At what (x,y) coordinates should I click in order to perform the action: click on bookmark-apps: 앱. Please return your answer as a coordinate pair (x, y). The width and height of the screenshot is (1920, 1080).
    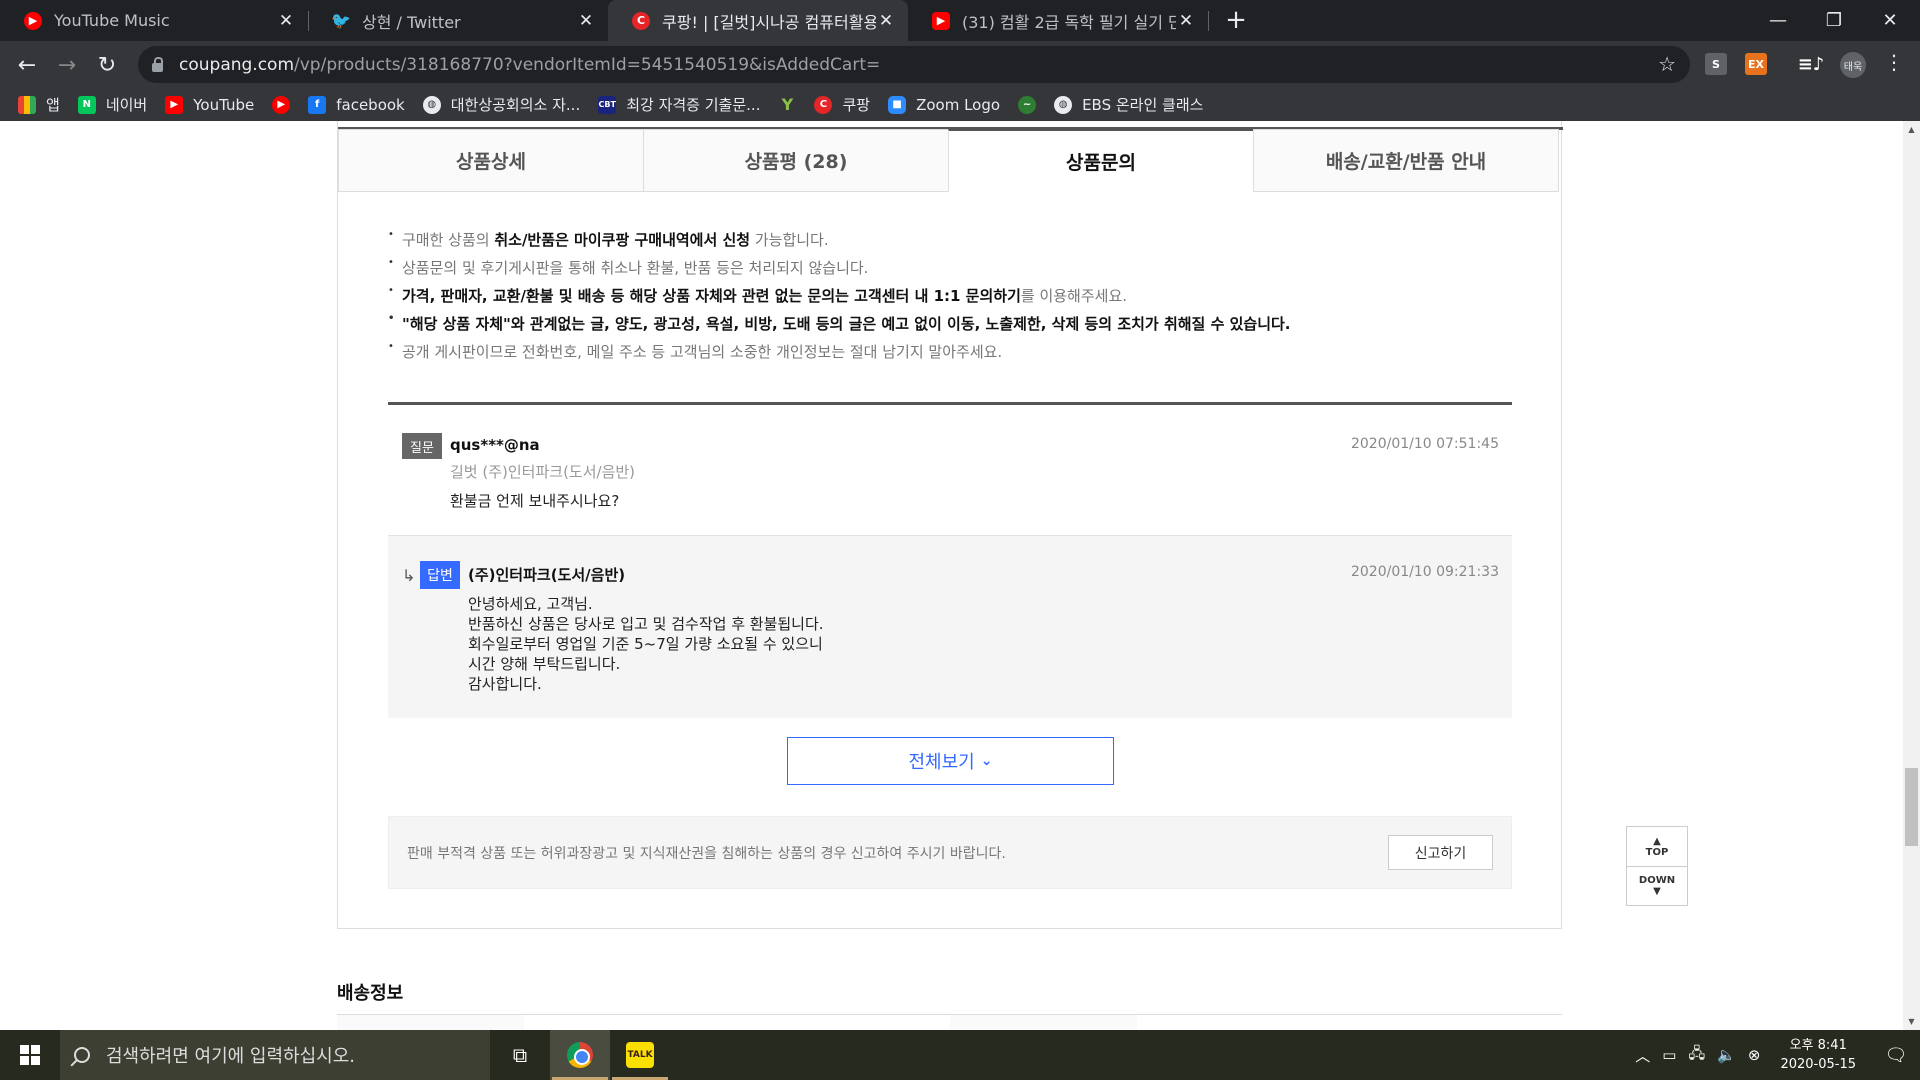
    Looking at the image, I should click on (39, 104).